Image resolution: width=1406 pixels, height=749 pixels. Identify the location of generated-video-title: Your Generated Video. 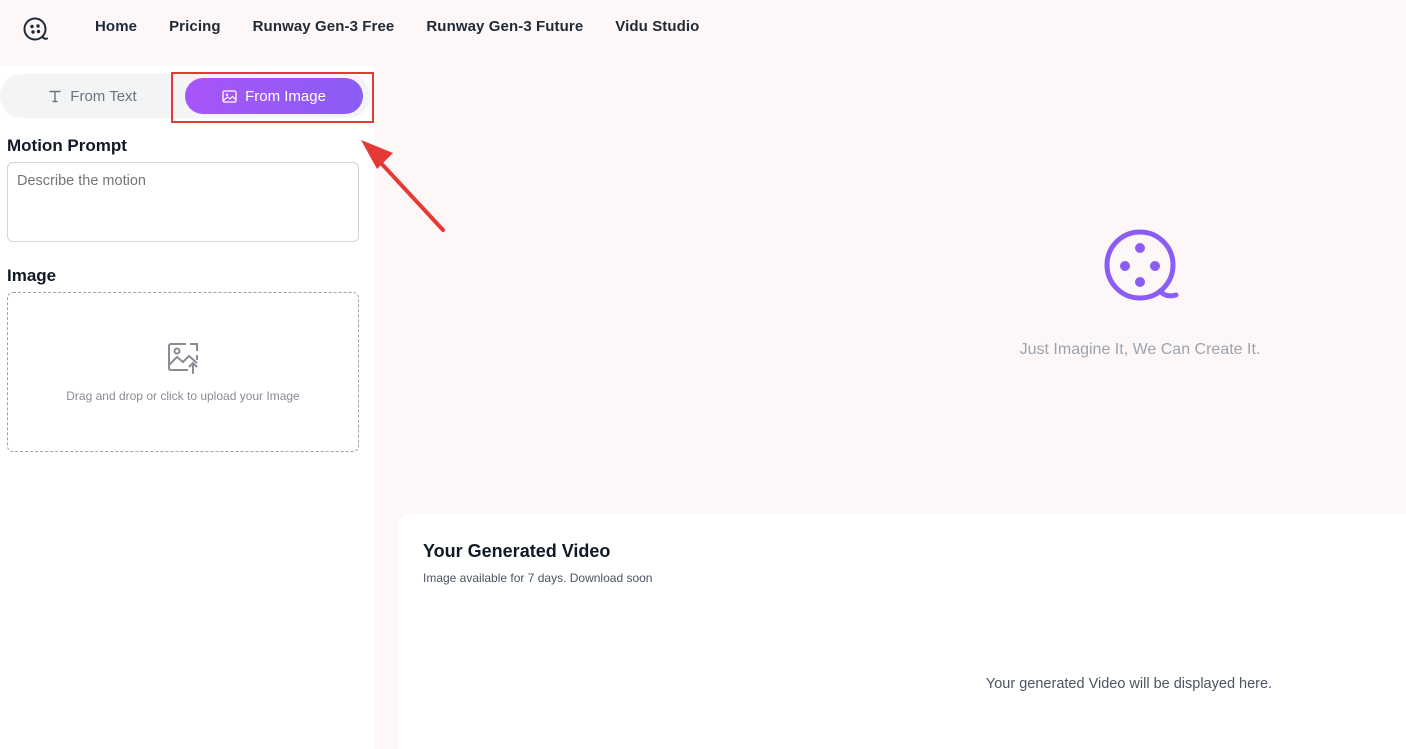
(517, 551).